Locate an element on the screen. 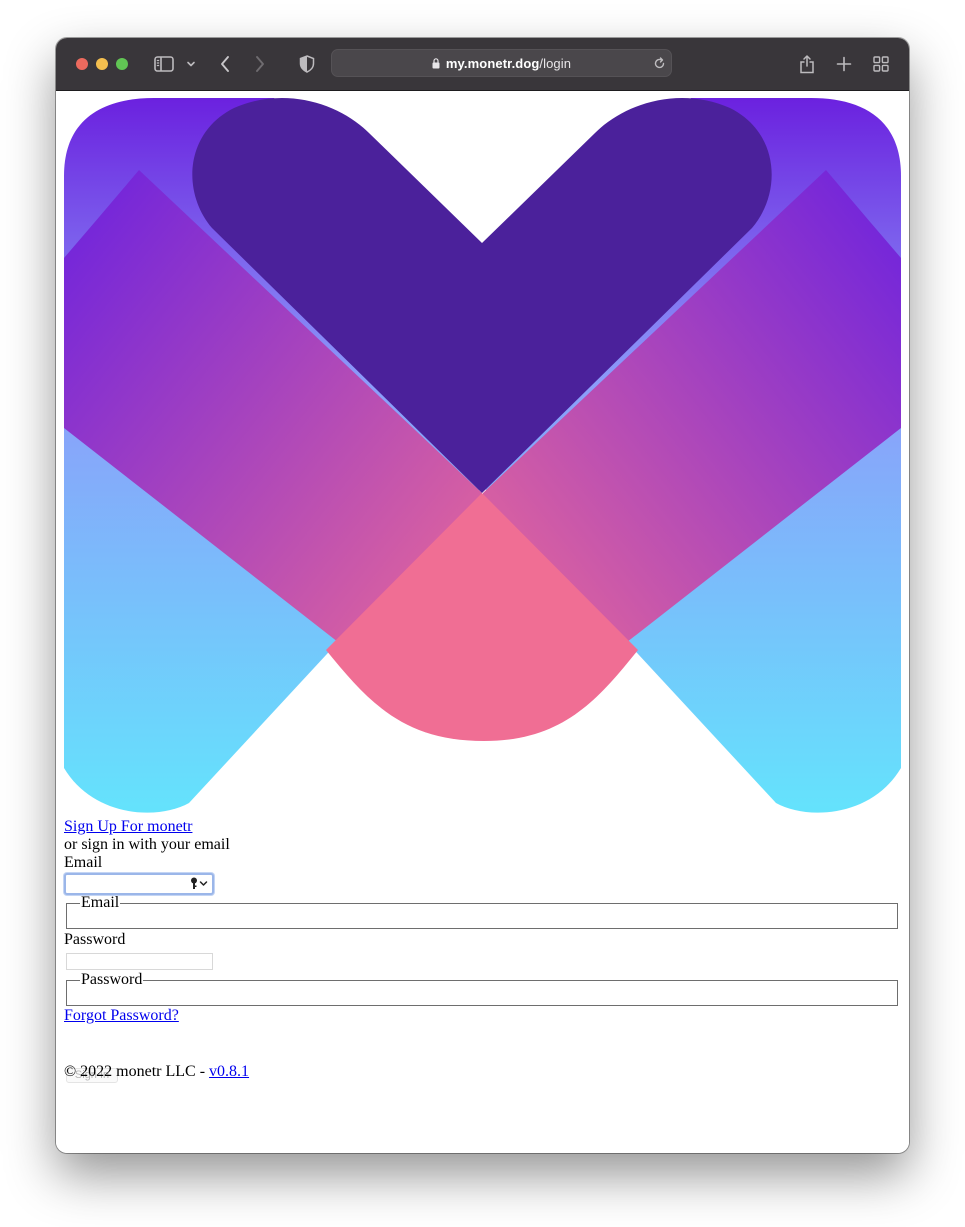  url-path: /login is located at coordinates (555, 63).